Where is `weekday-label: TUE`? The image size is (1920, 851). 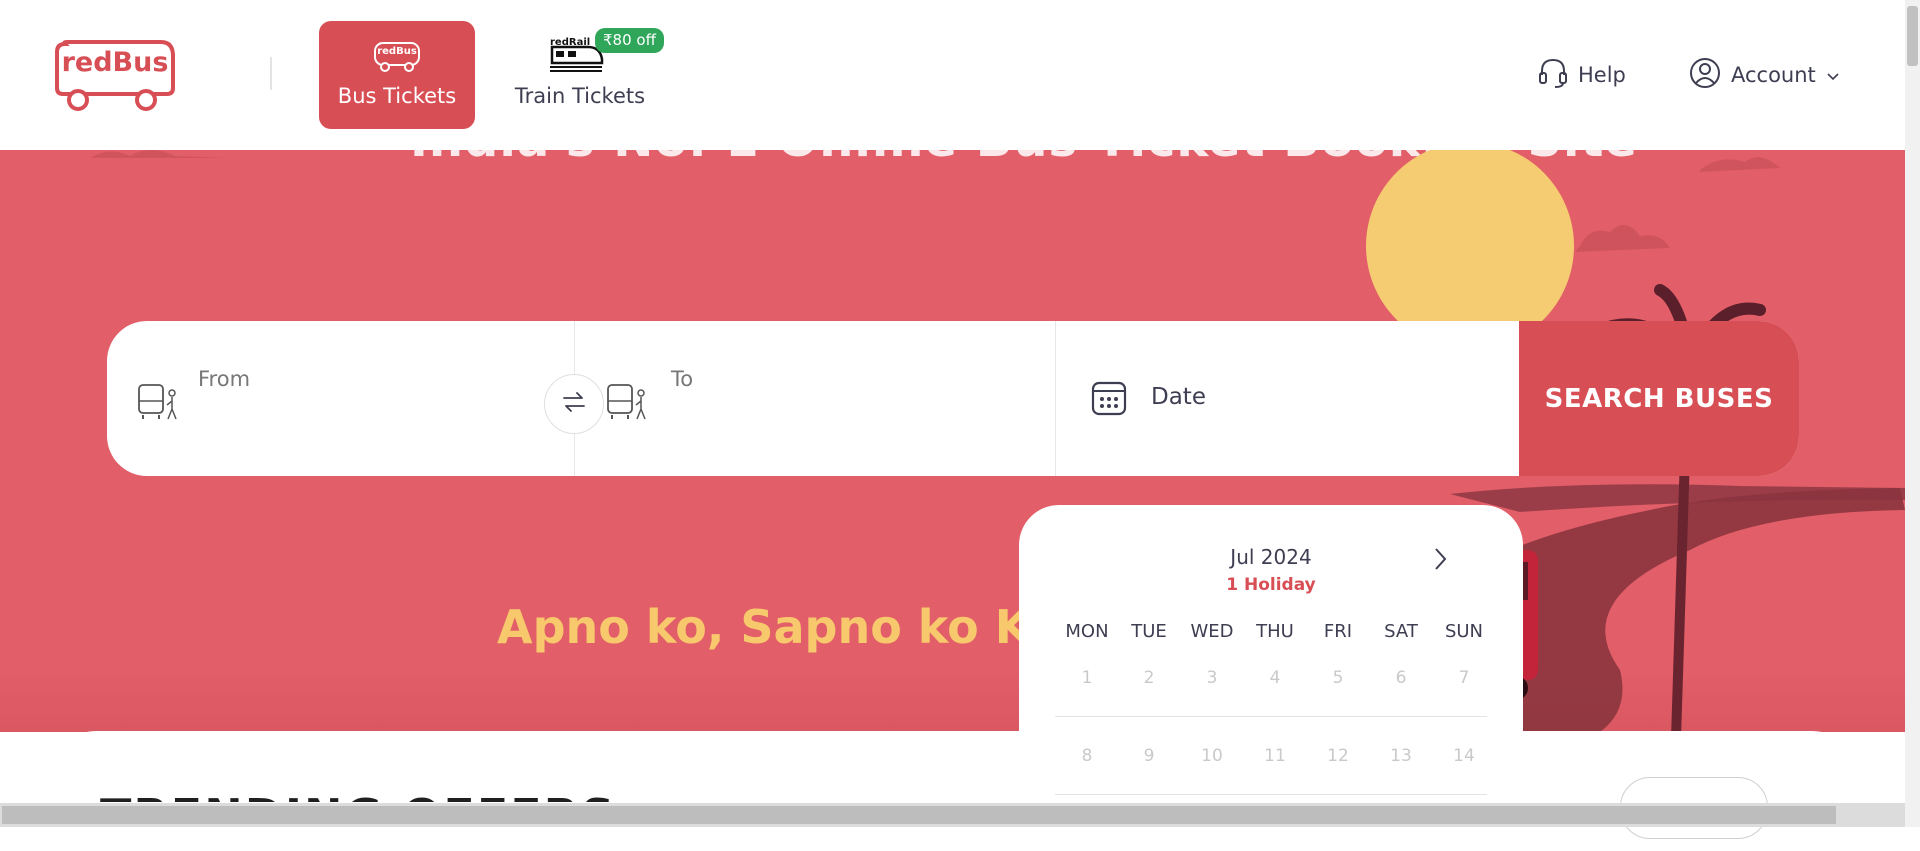
weekday-label: TUE is located at coordinates (1149, 631).